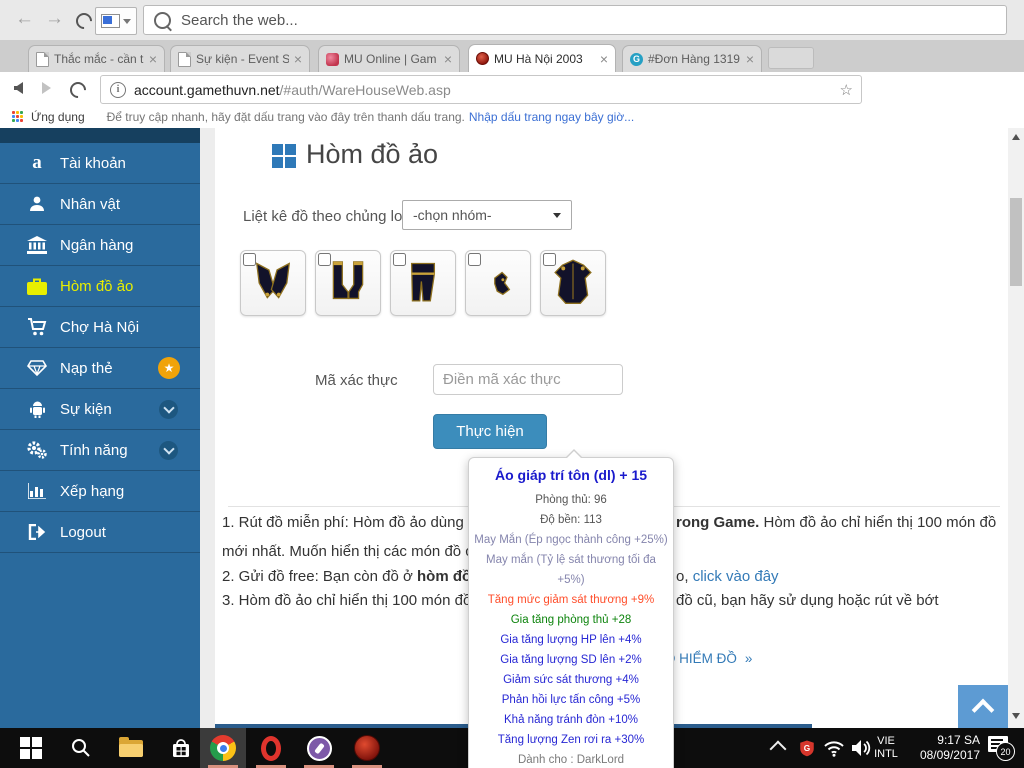 The image size is (1024, 768). I want to click on toolbar-reload-icon, so click(84, 21).